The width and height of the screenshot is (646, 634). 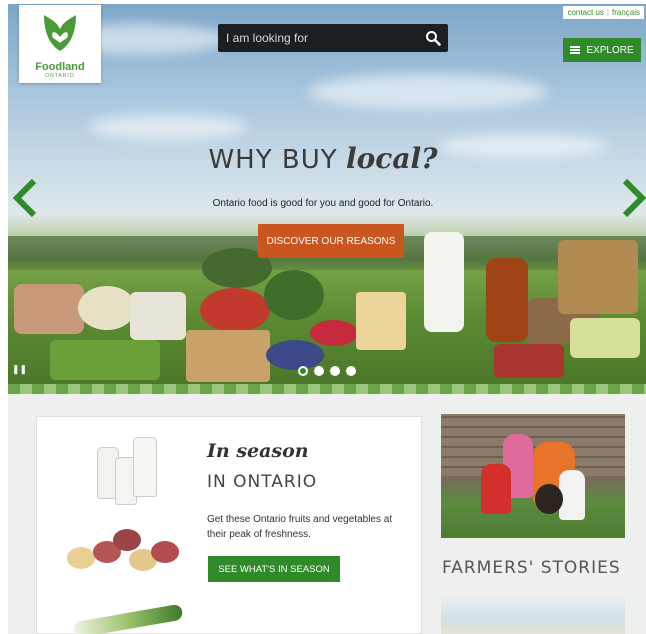 What do you see at coordinates (334, 333) in the screenshot?
I see `raspberries-image` at bounding box center [334, 333].